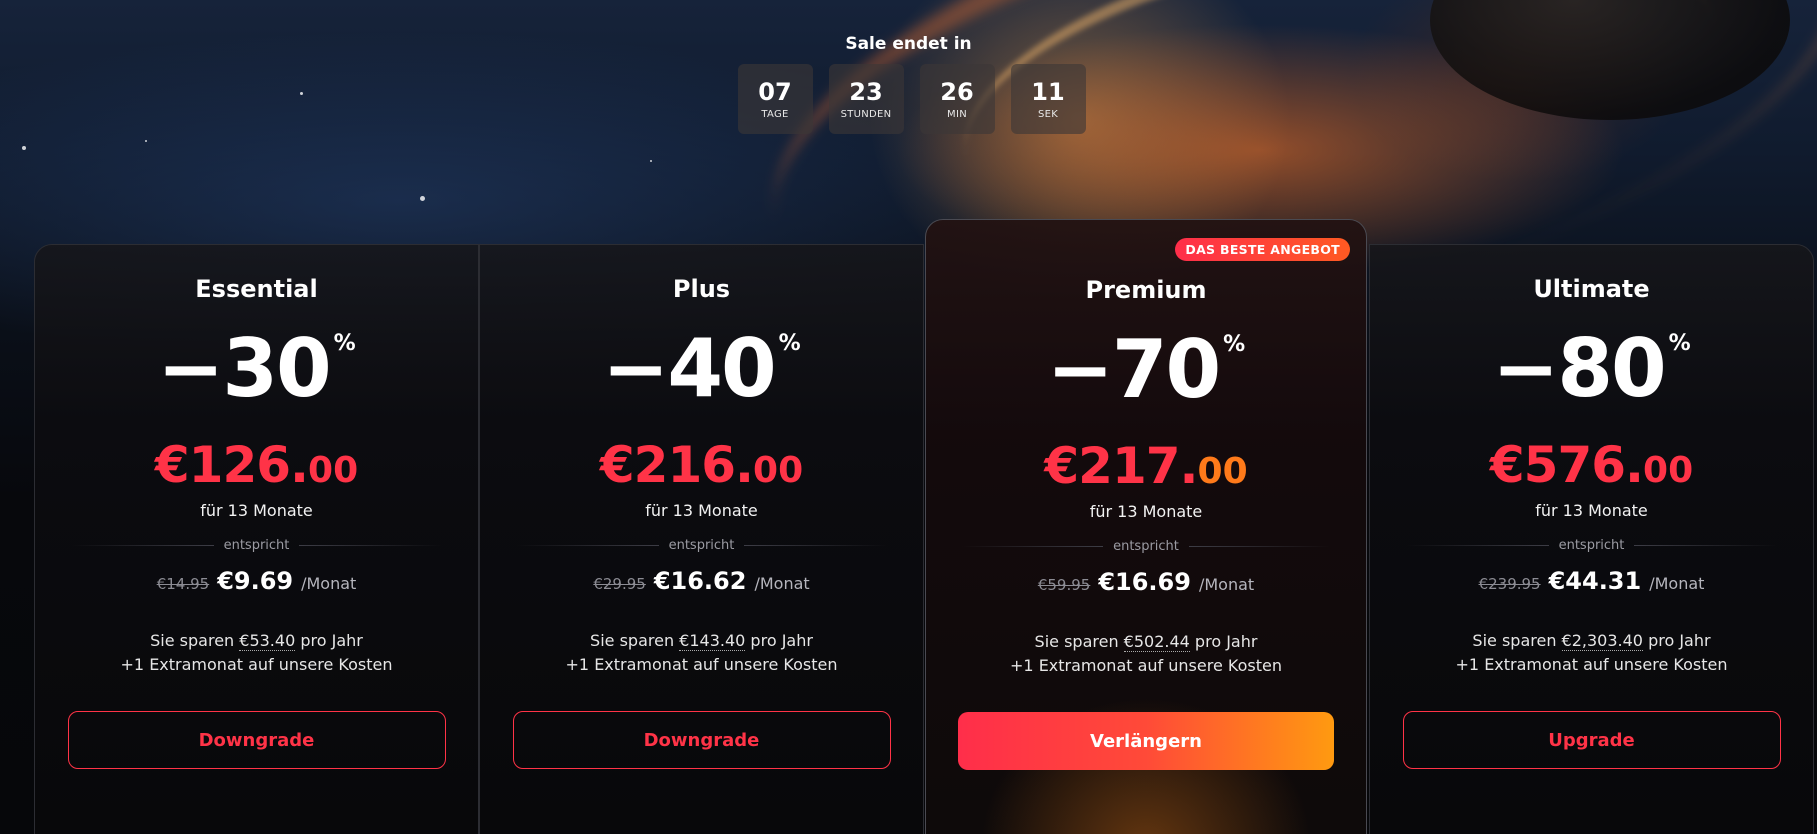  I want to click on discount-value: −80, so click(1579, 368).